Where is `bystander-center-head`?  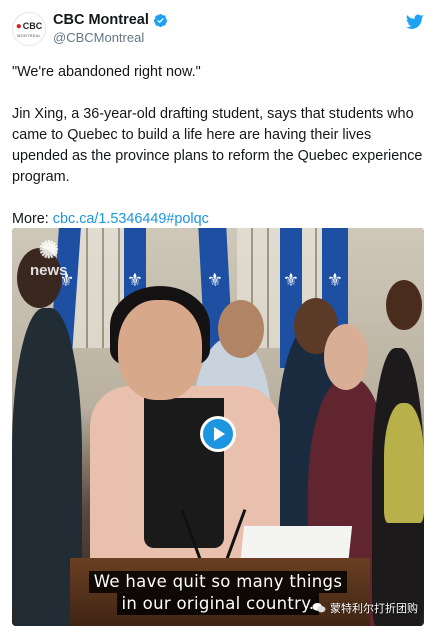 bystander-center-head is located at coordinates (241, 329).